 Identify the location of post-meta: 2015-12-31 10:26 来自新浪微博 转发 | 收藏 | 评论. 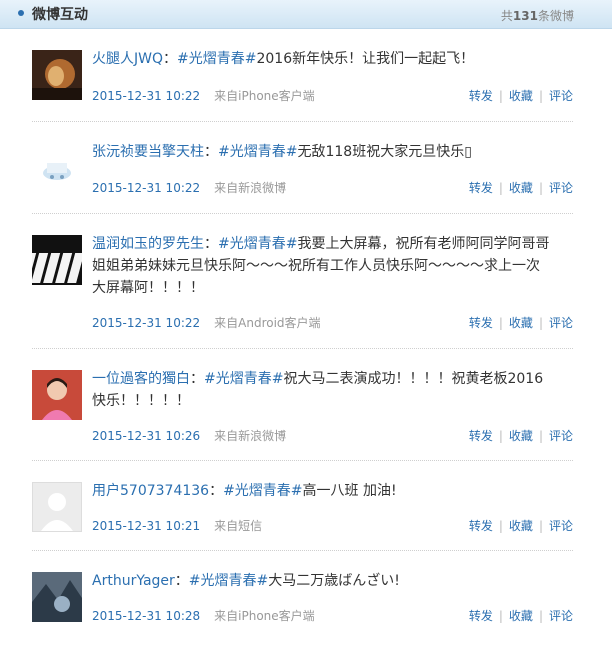
(332, 435).